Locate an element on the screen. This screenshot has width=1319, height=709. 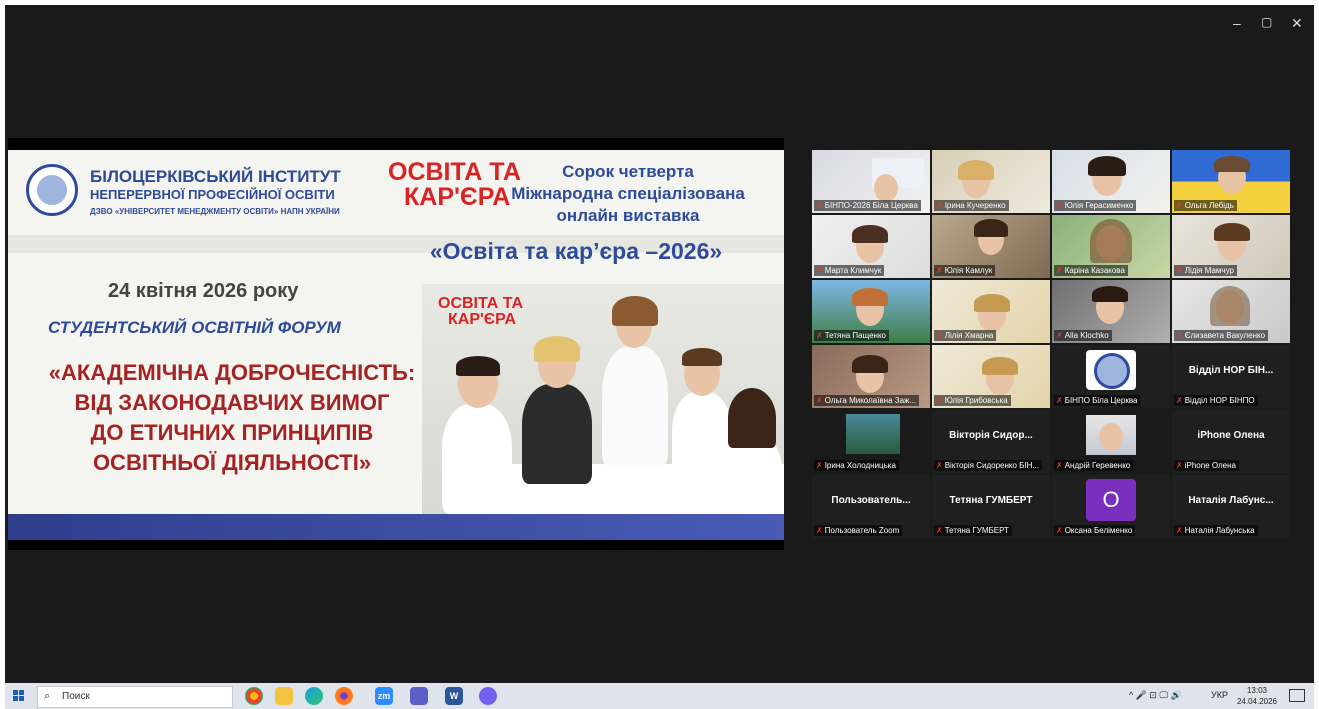
video-tile-no-video: Тетяна ГУМБЕРТ ✗ Тетяна ГУМБЕРТ is located at coordinates (991, 506).